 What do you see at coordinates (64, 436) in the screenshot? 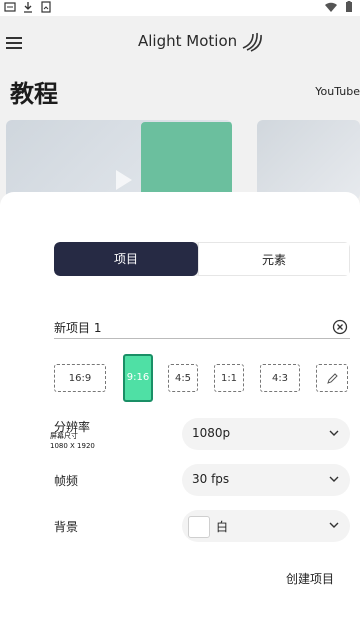
I see `resolution-sublabel-screen: 屏幕尺寸` at bounding box center [64, 436].